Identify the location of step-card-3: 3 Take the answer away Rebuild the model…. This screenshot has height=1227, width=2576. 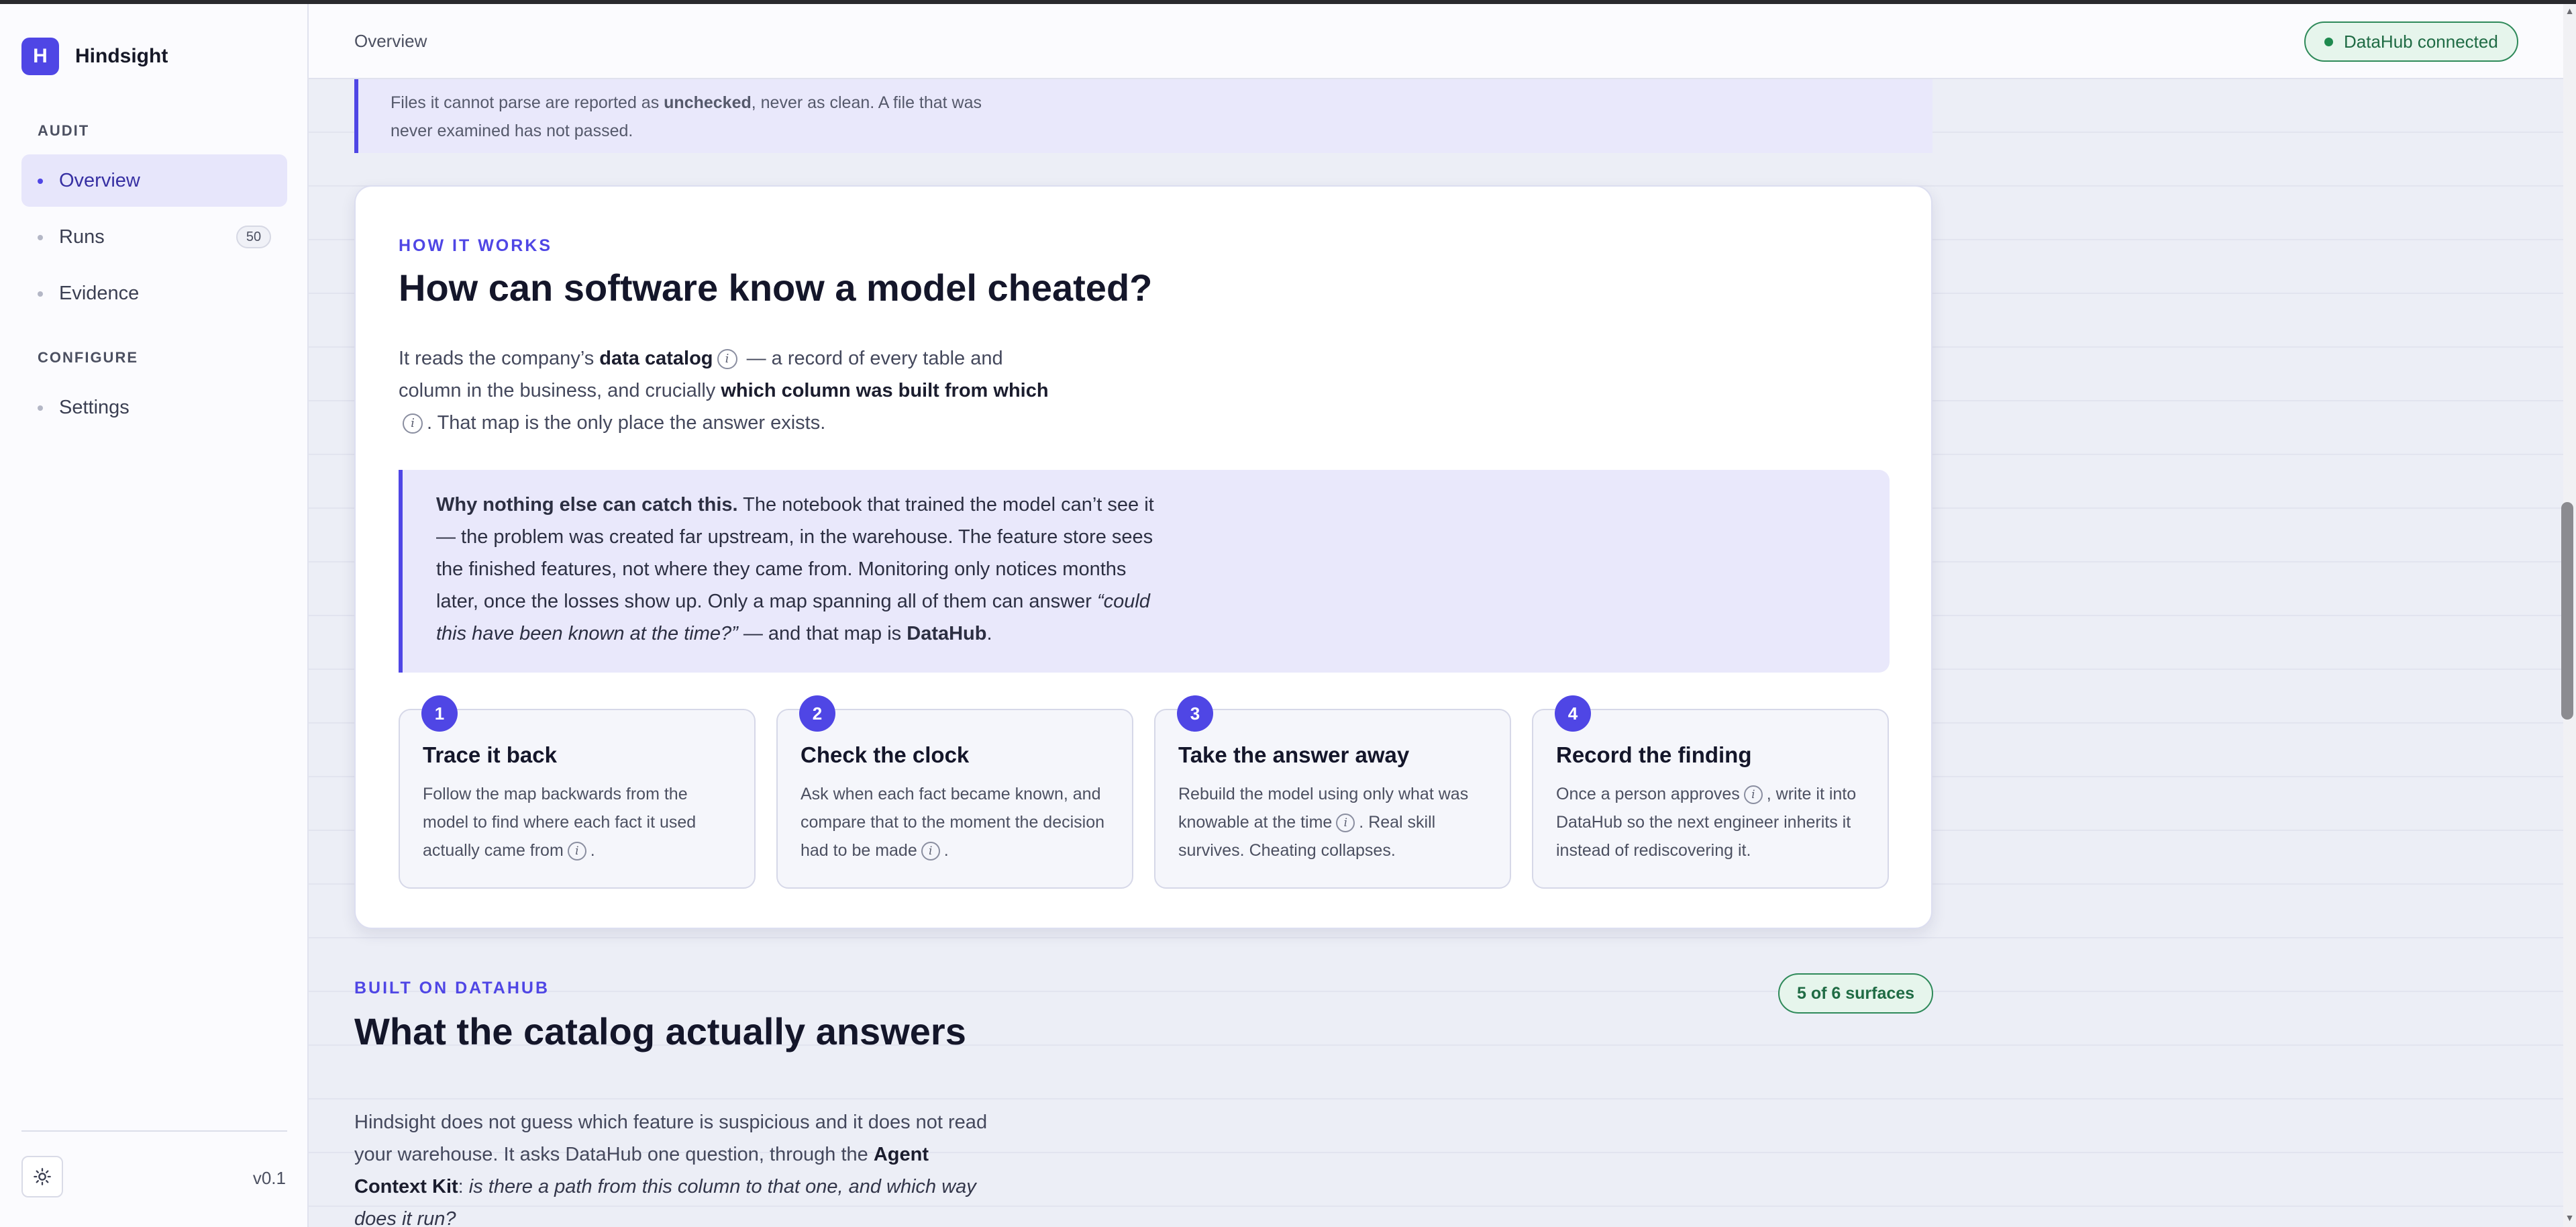
(1332, 792).